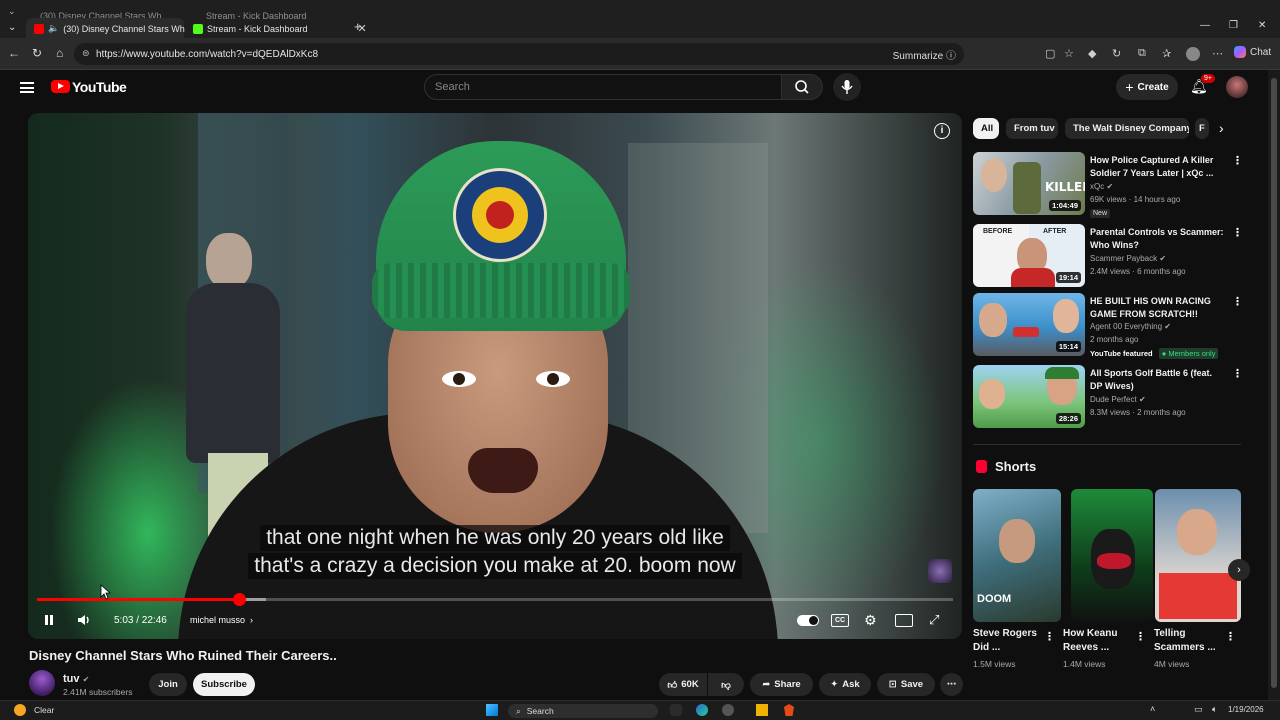  Describe the element at coordinates (42, 683) in the screenshot. I see `channel-avatar` at that location.